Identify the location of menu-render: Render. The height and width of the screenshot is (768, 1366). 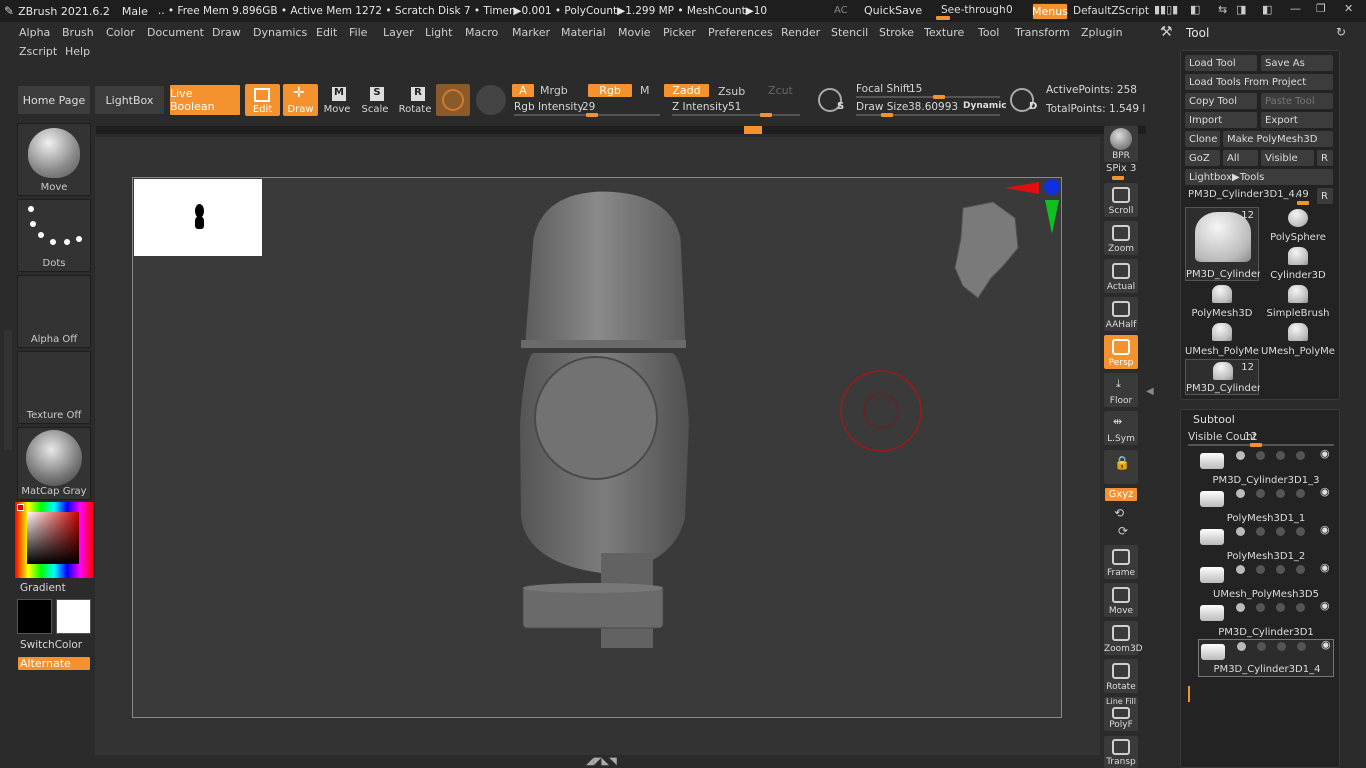
(800, 32).